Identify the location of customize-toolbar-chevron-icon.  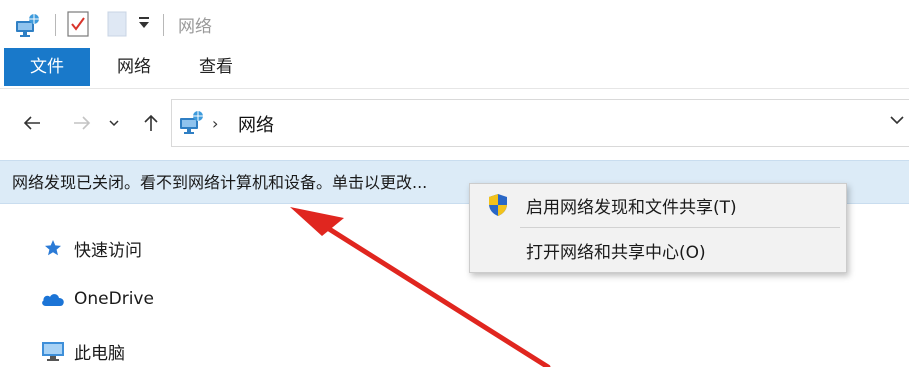
(144, 25).